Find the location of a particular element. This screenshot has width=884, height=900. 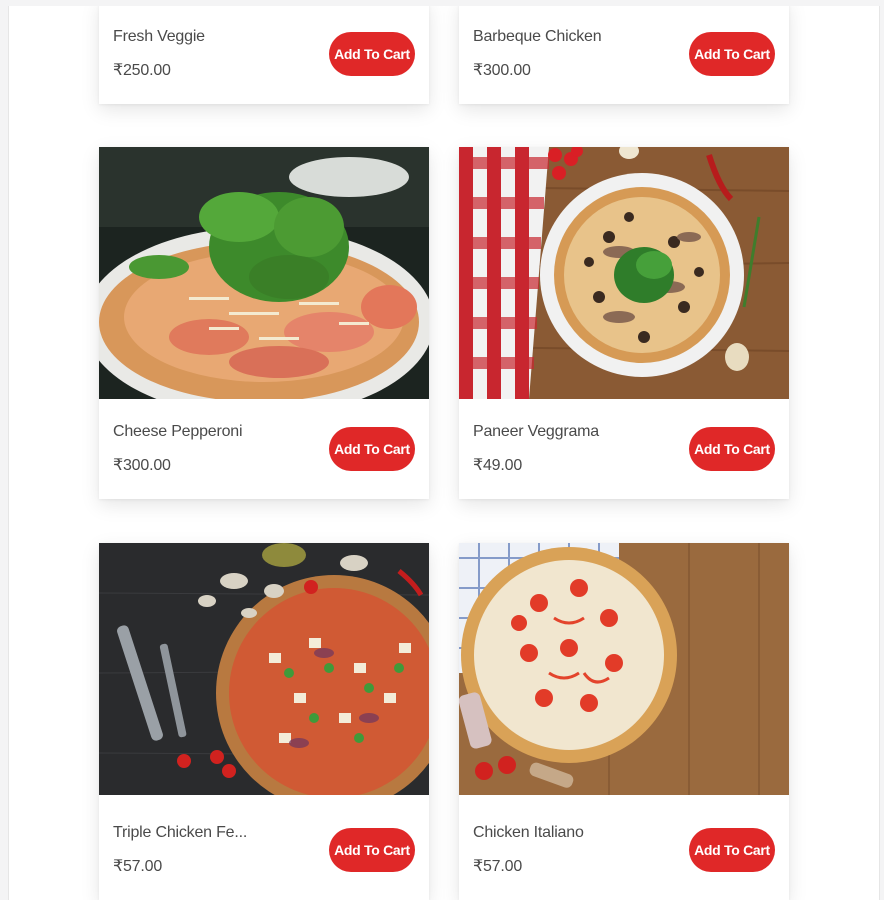

product-name: Cheese Pepperoni is located at coordinates (178, 431).